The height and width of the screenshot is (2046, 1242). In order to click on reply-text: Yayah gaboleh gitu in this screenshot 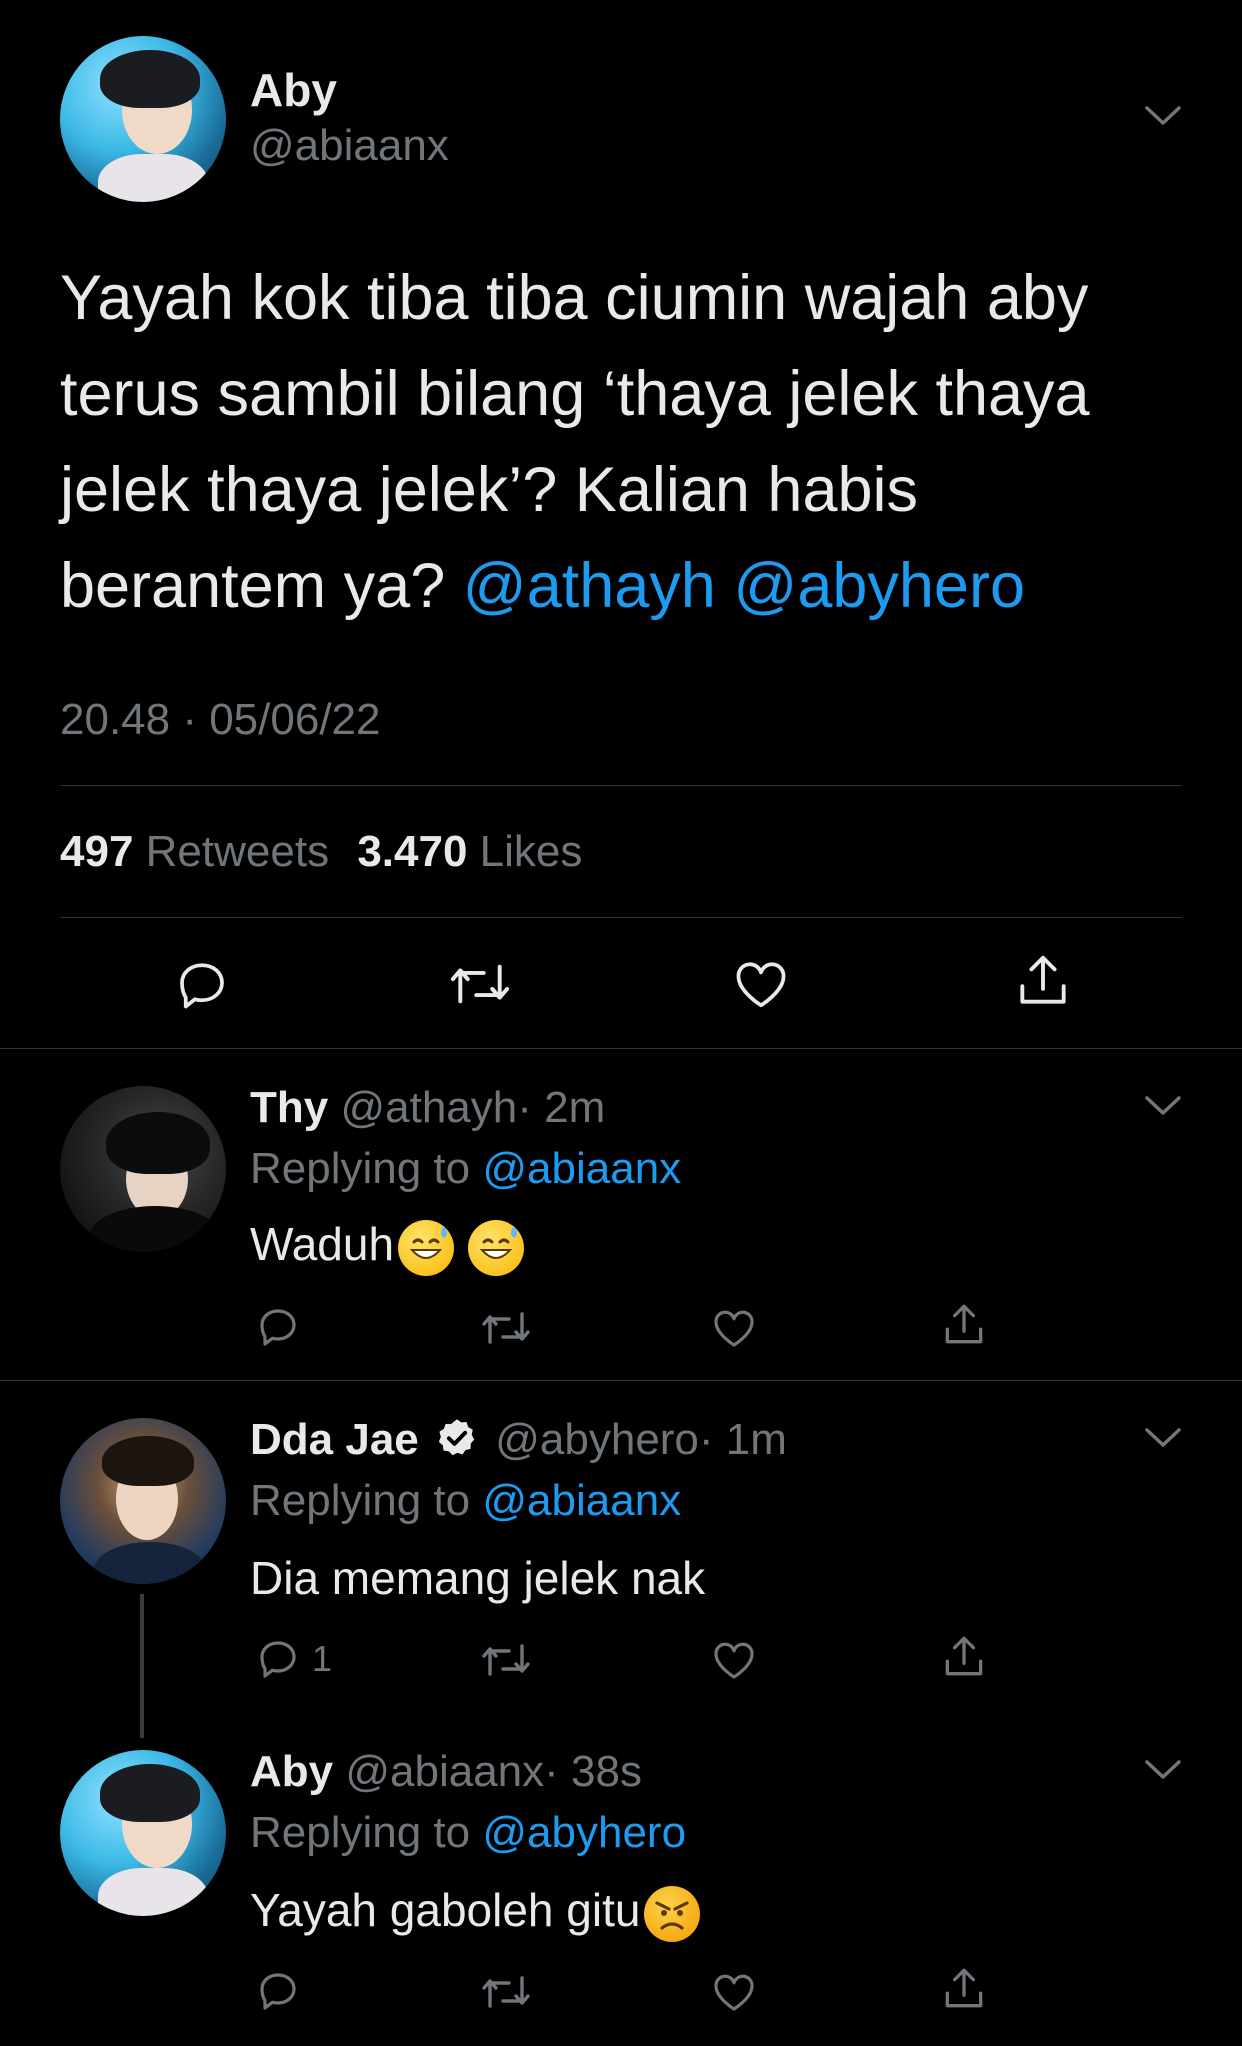, I will do `click(475, 1912)`.